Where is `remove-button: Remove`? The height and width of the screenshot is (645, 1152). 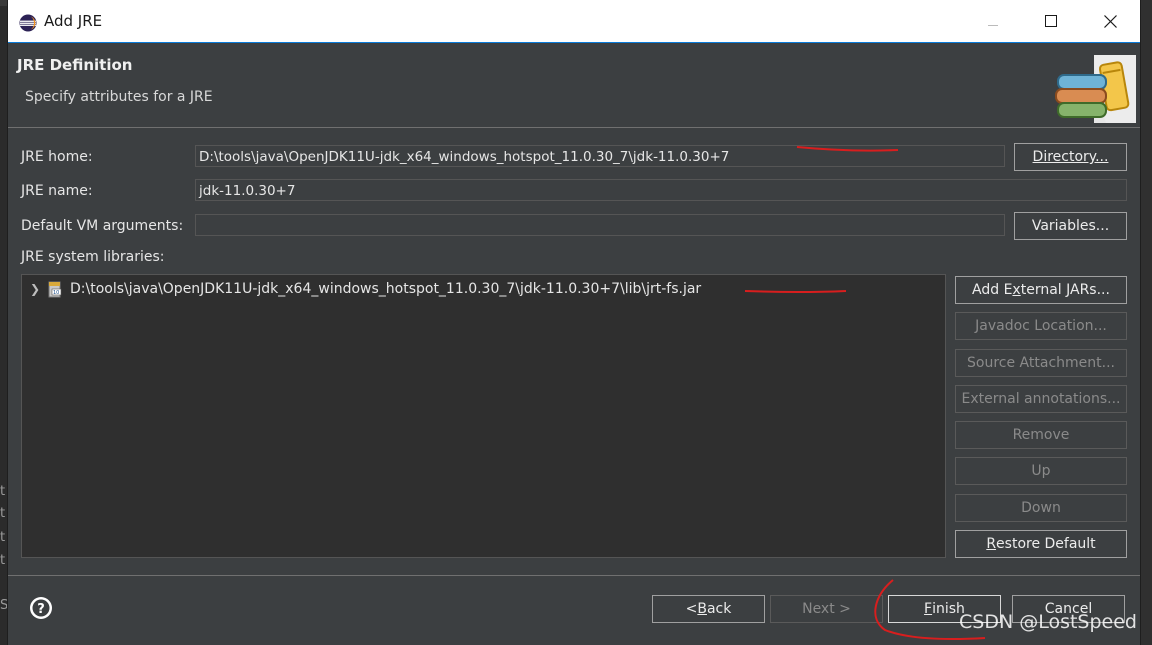 remove-button: Remove is located at coordinates (1041, 435).